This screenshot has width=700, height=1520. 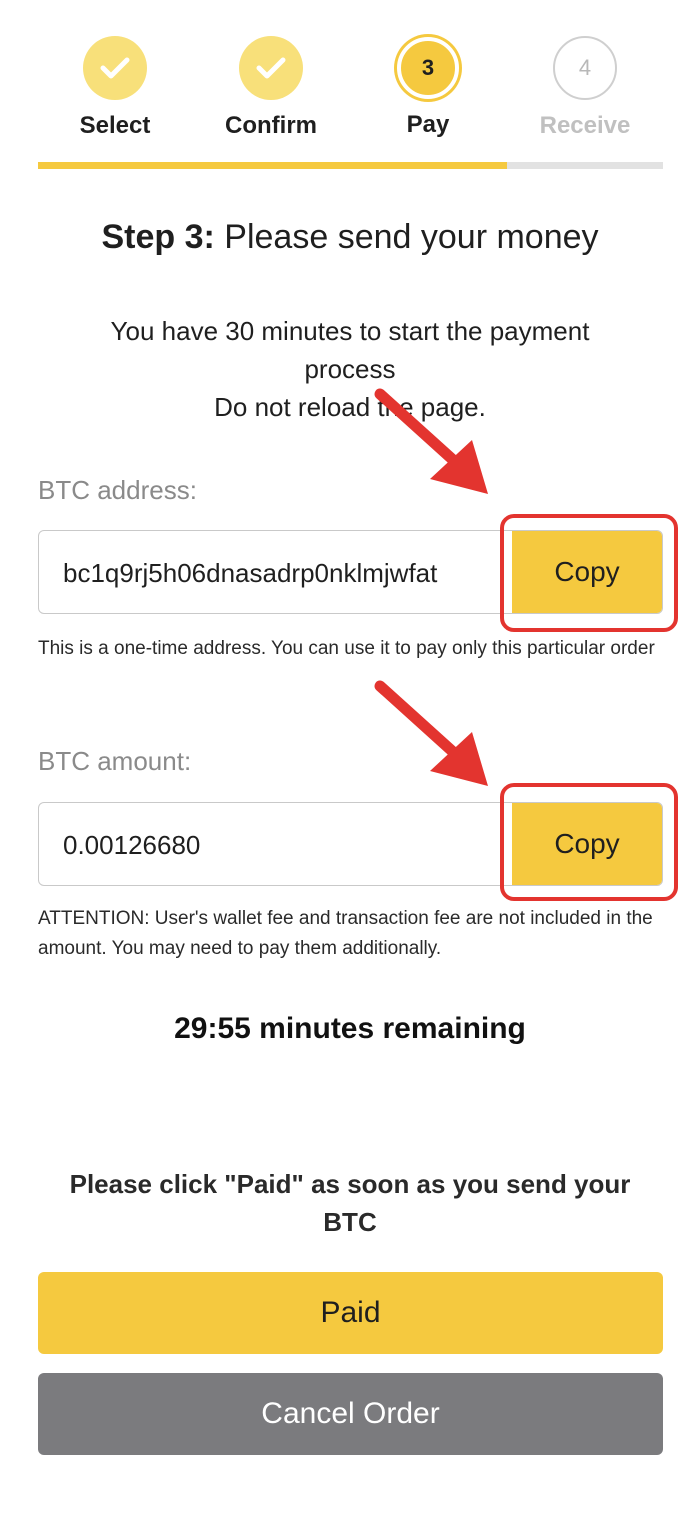 What do you see at coordinates (428, 124) in the screenshot?
I see `step-pay-label: Pay` at bounding box center [428, 124].